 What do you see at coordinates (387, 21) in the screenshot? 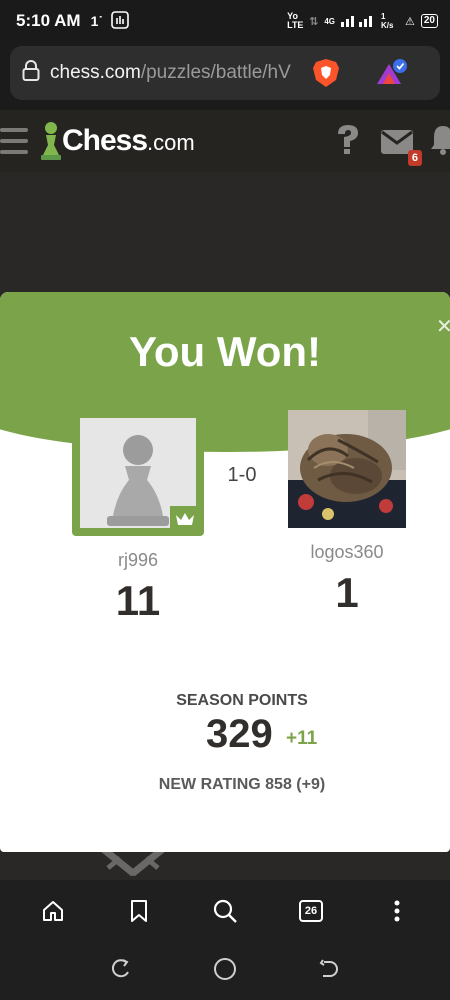
I see `speed-indicator: 1 K/s` at bounding box center [387, 21].